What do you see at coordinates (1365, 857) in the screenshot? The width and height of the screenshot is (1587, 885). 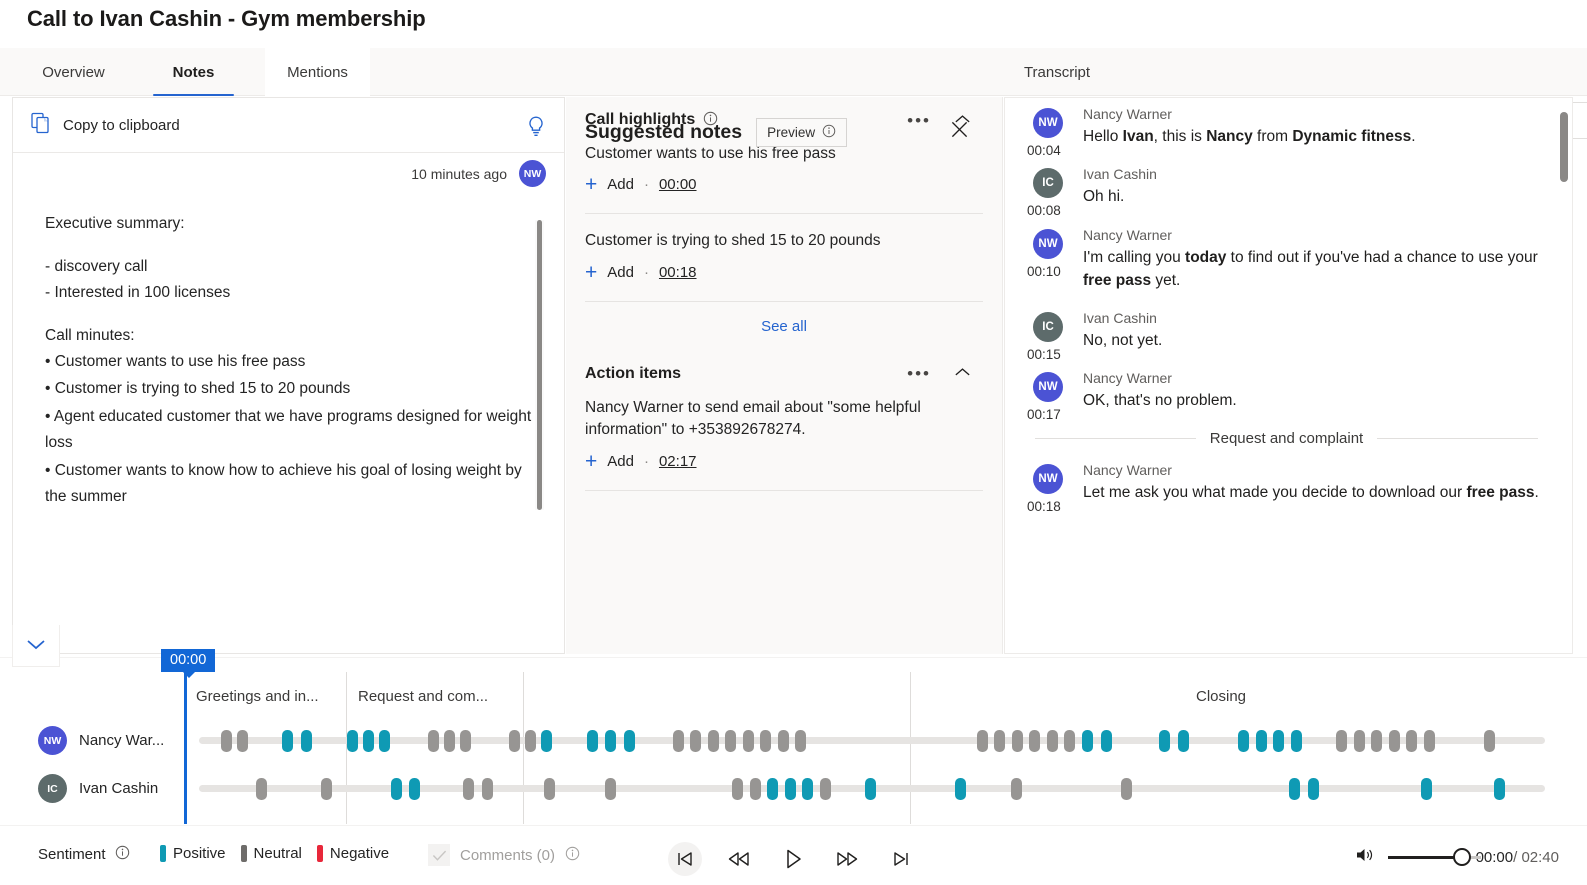 I see `volume-icon` at bounding box center [1365, 857].